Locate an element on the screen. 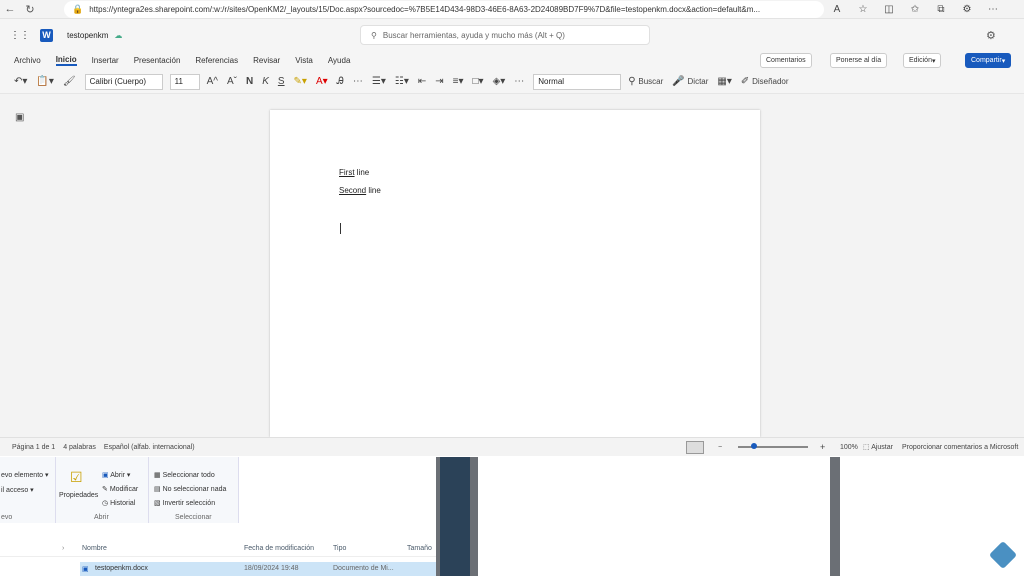  second-document-page is located at coordinates (654, 516).